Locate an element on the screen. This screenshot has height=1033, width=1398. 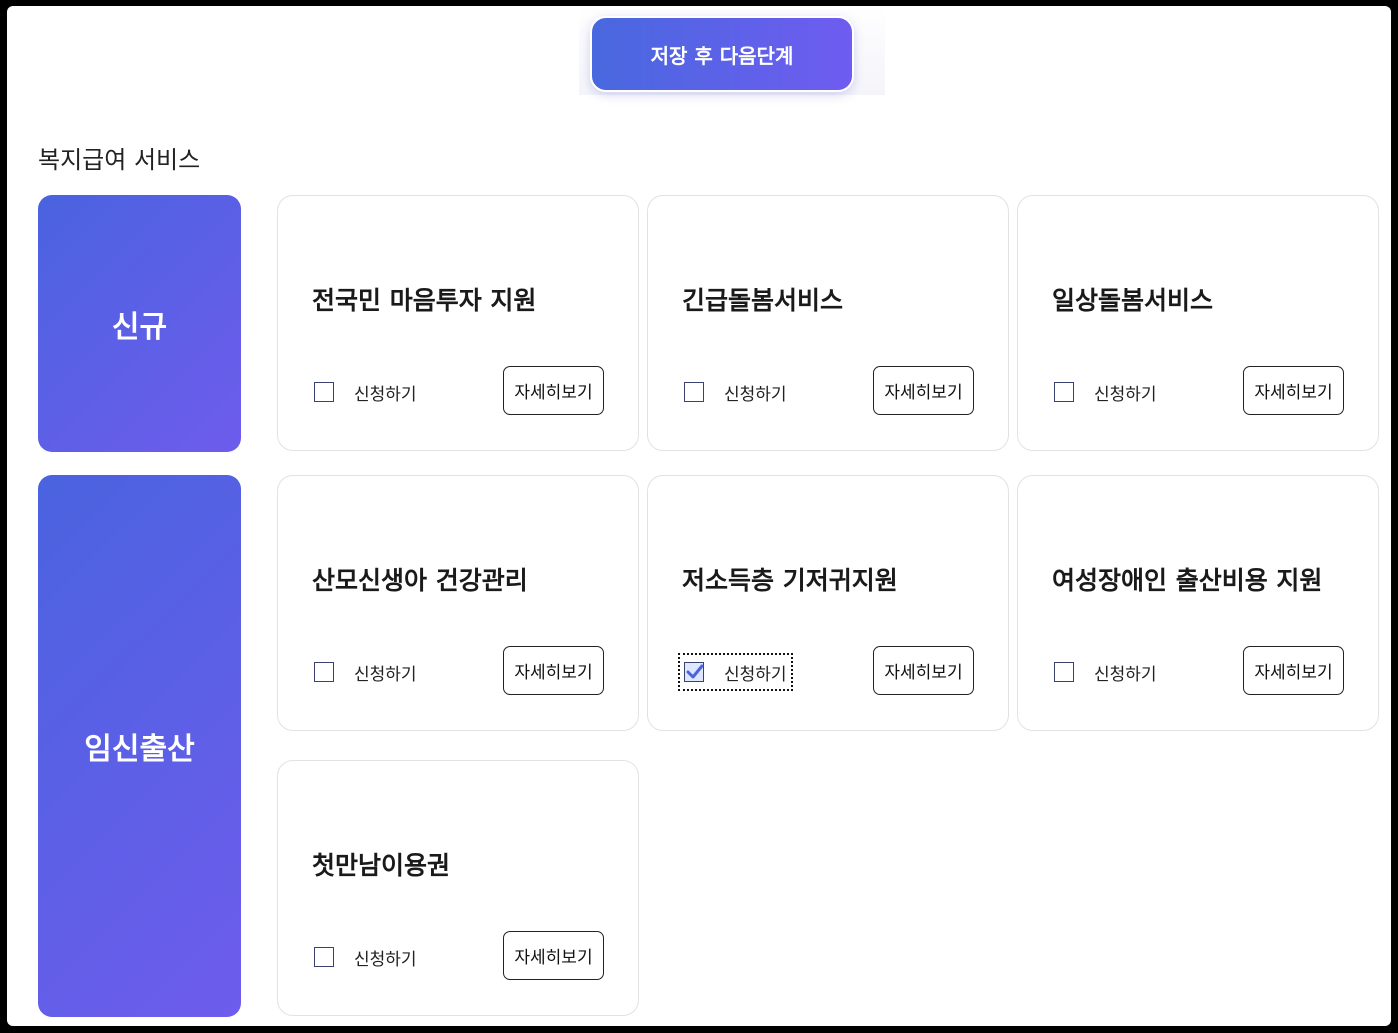
check-icon is located at coordinates (695, 671).